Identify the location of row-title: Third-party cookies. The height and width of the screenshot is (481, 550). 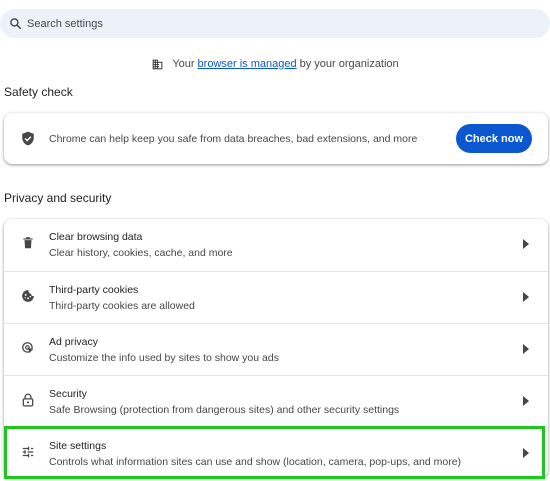
(94, 290).